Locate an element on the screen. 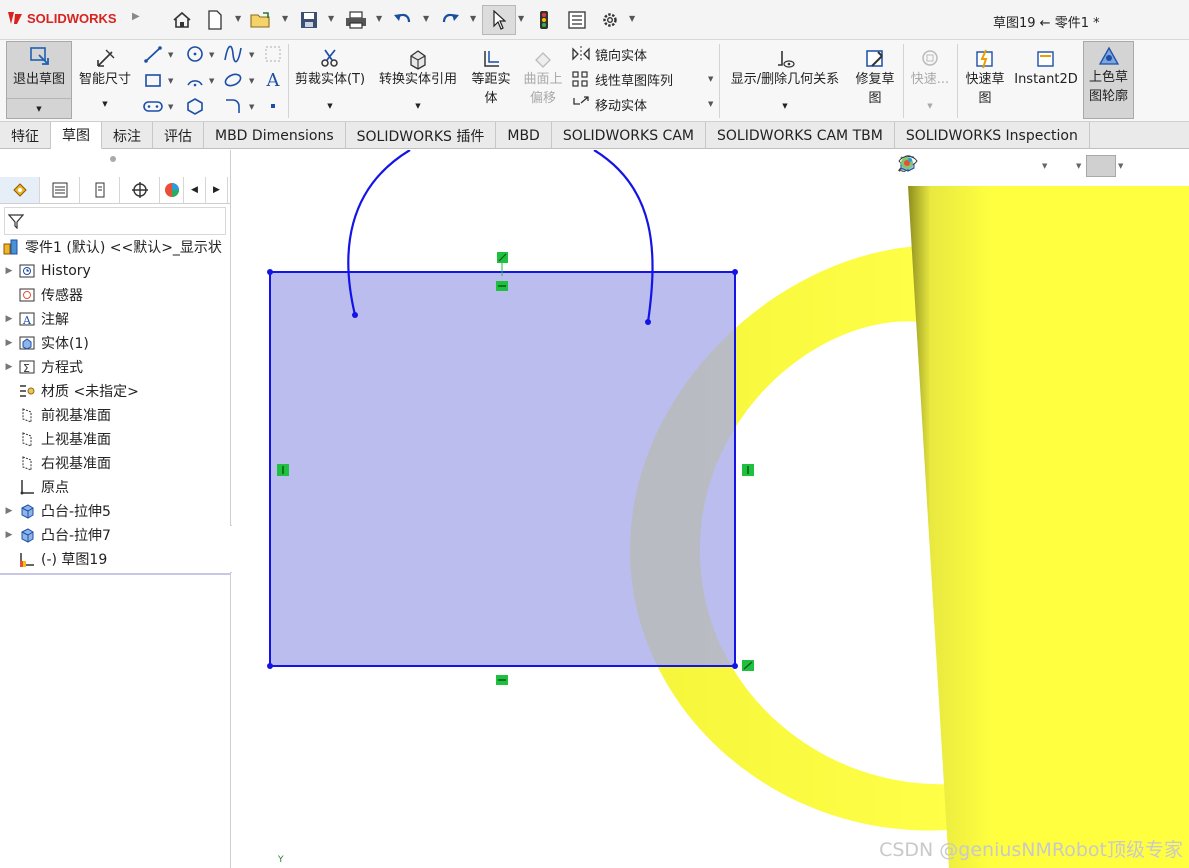 The height and width of the screenshot is (868, 1189). rapid-sketch-button: 快速草 图 is located at coordinates (985, 76).